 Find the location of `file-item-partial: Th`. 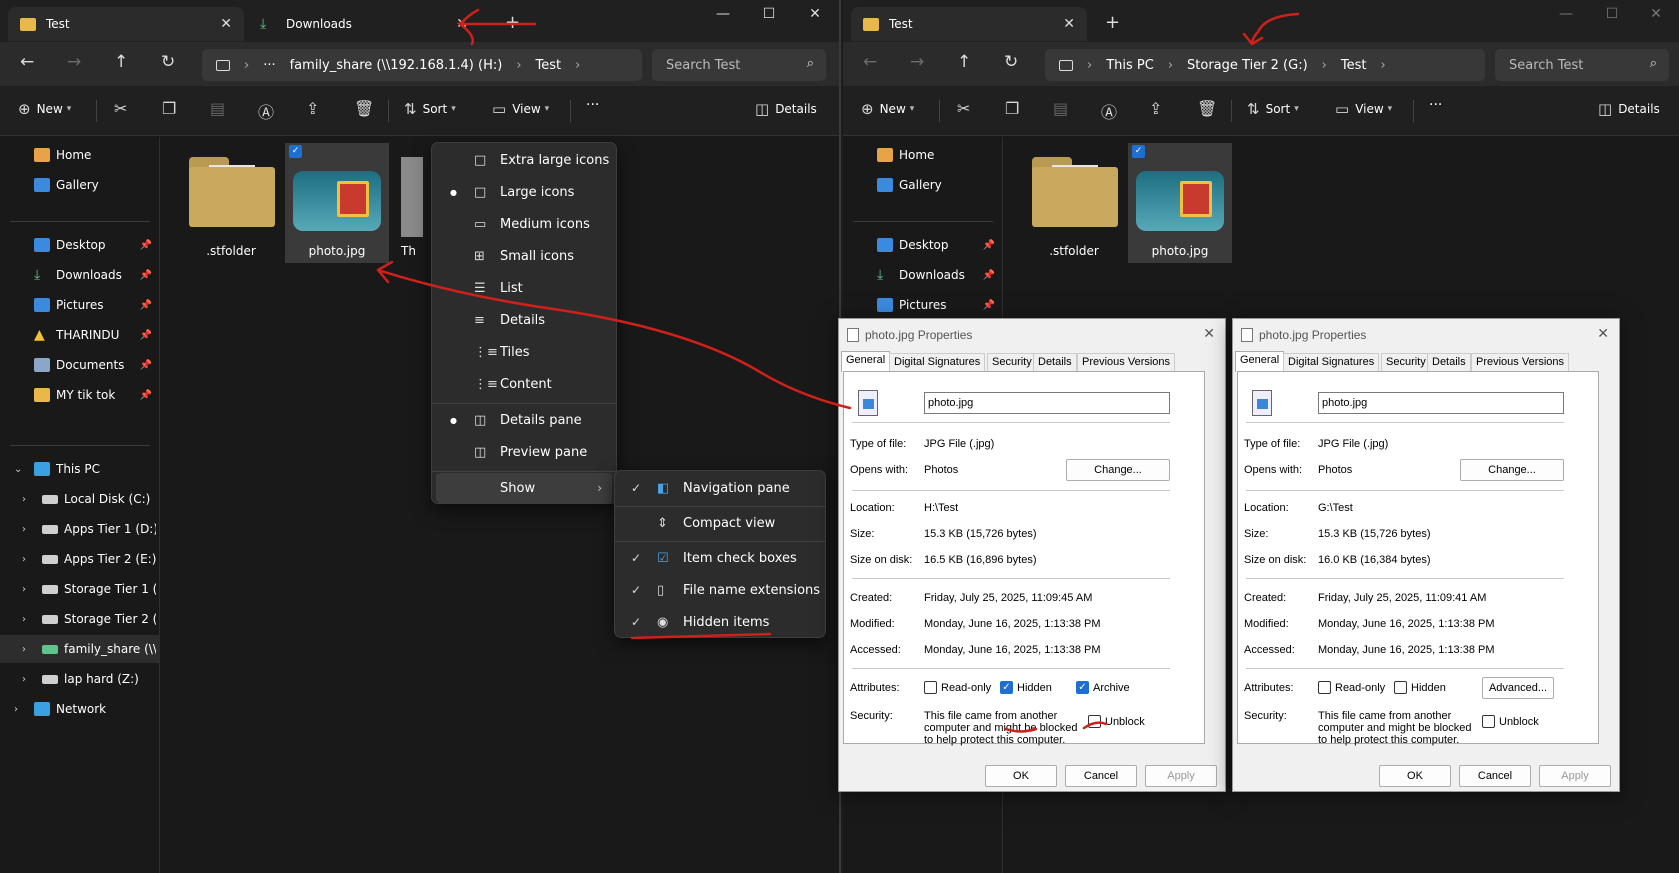

file-item-partial: Th is located at coordinates (412, 203).